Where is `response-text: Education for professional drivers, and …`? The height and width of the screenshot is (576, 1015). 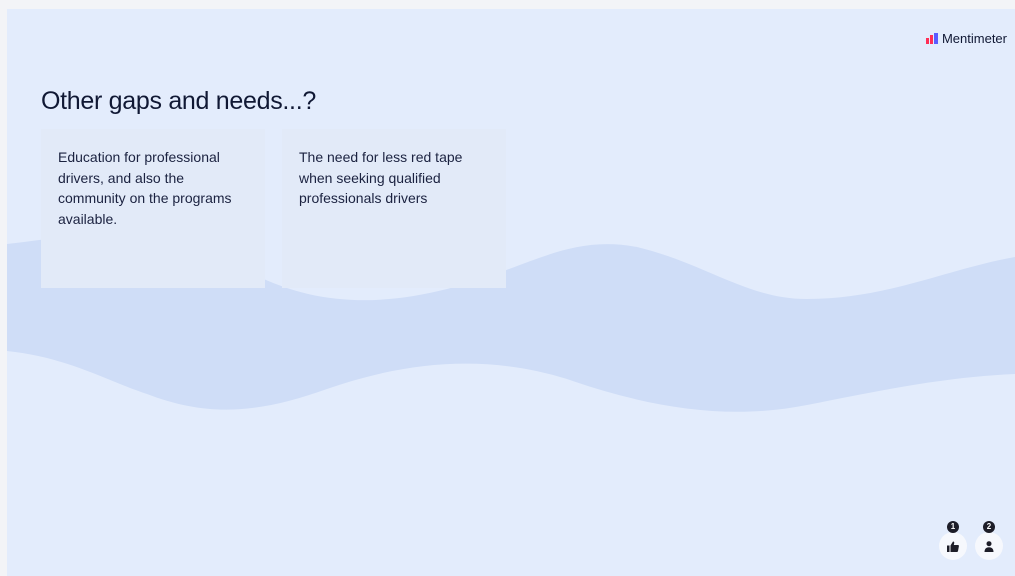 response-text: Education for professional drivers, and … is located at coordinates (145, 188).